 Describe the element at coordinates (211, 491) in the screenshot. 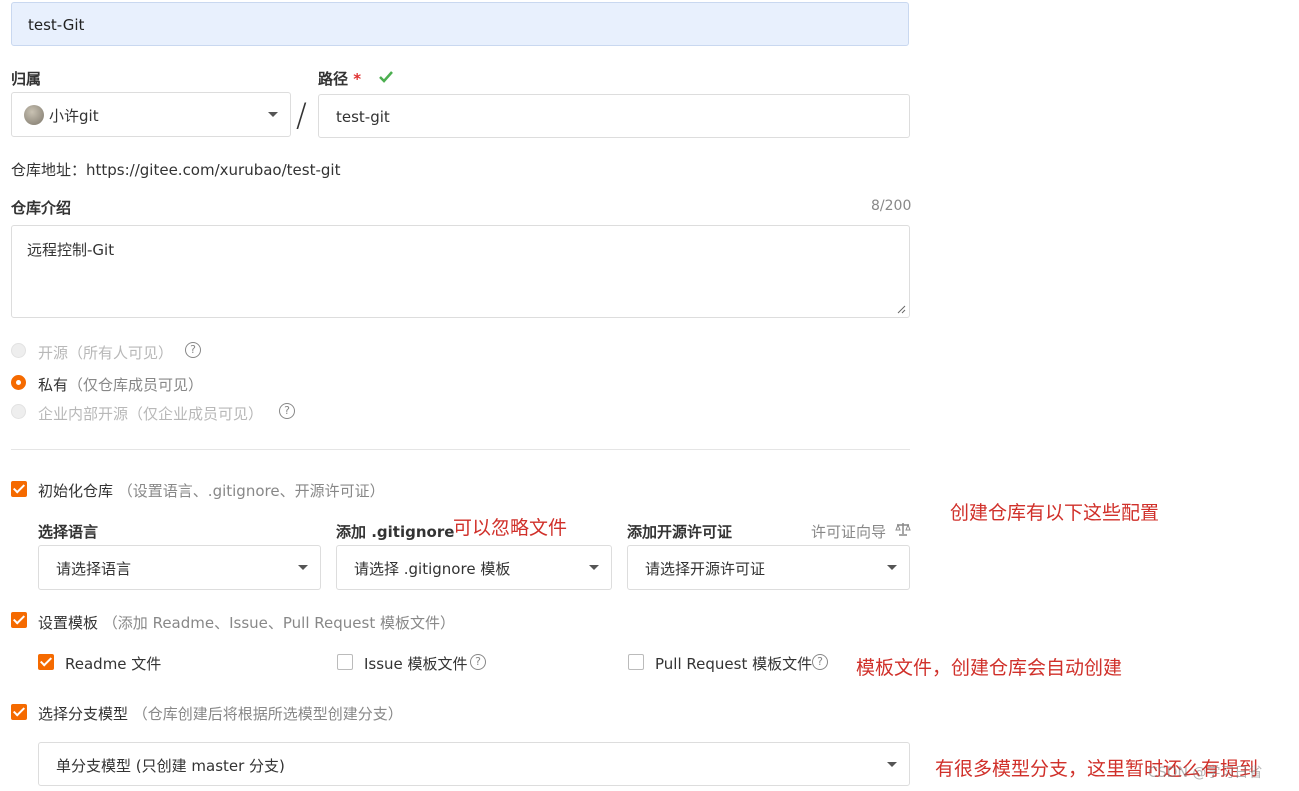

I see `init-repo-label: 初始化仓库 （设置语言、.gitignore、开源许可证）` at that location.